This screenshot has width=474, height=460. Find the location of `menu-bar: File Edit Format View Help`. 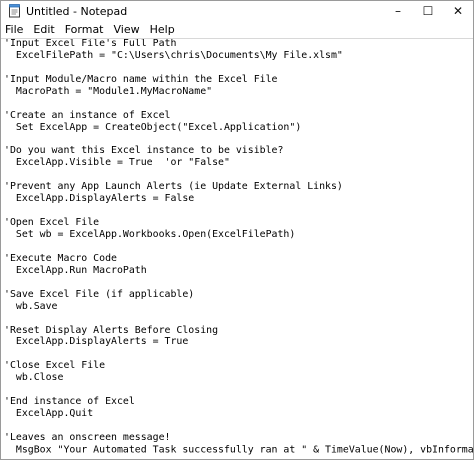

menu-bar: File Edit Format View Help is located at coordinates (237, 29).